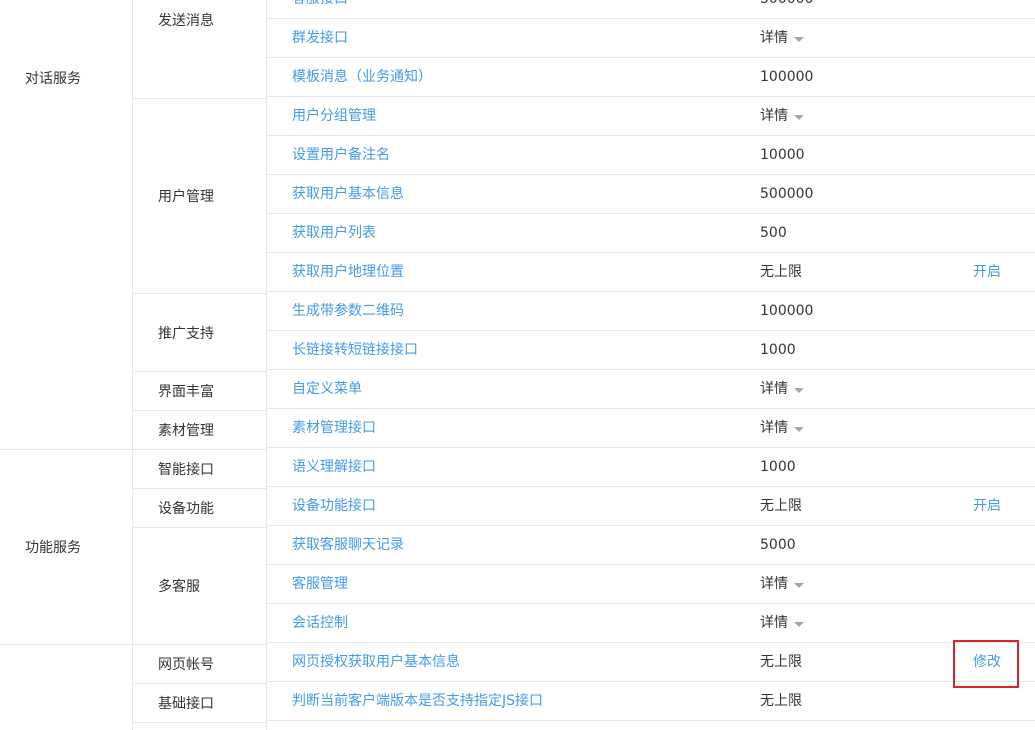  Describe the element at coordinates (651, 662) in the screenshot. I see `api-row: 网页授权获取用户基本信息 无上限 修改` at that location.